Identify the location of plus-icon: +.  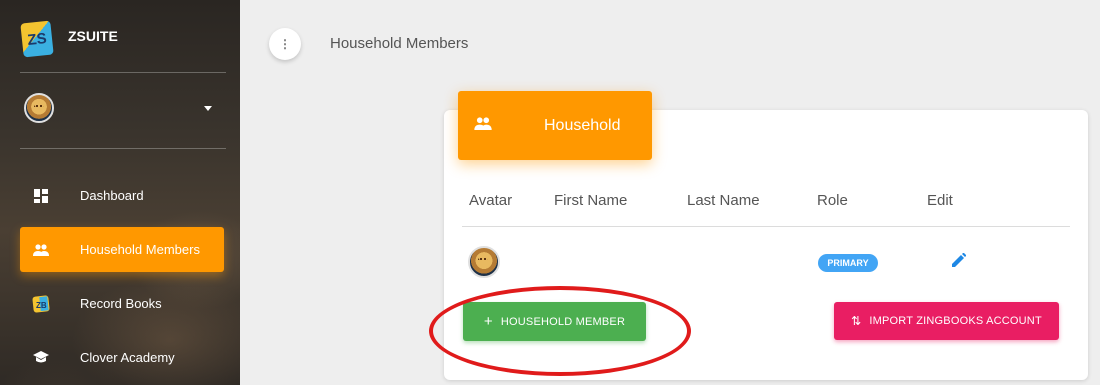
(488, 321).